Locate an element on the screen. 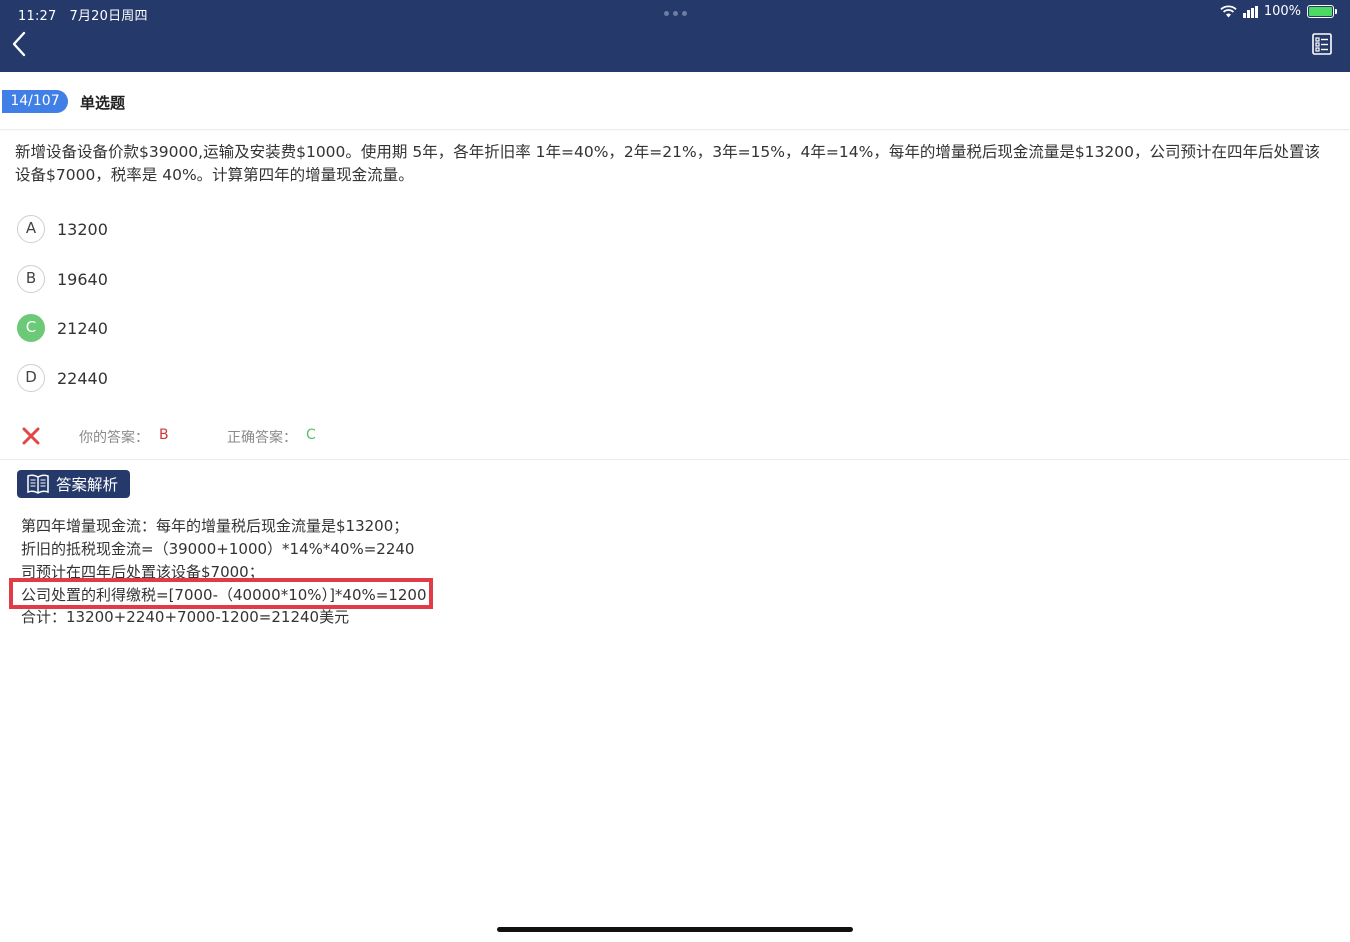 Image resolution: width=1350 pixels, height=942 pixels. home-indicator is located at coordinates (675, 929).